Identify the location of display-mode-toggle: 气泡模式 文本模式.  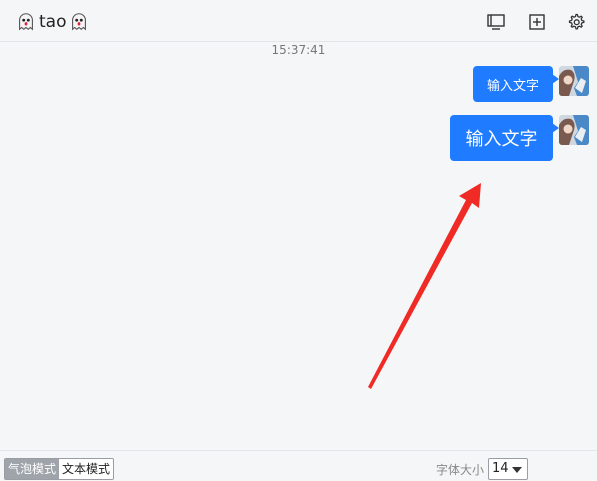
(59, 469).